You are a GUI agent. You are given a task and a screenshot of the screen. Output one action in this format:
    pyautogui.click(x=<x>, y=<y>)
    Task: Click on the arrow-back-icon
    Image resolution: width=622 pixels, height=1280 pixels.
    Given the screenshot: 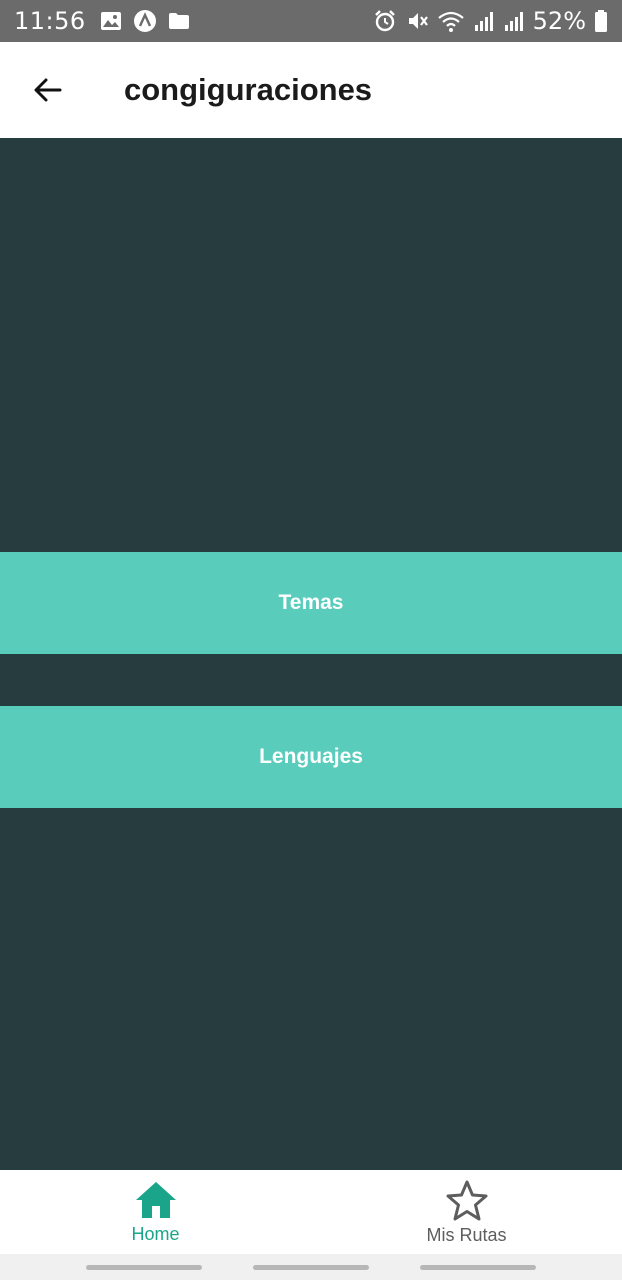 What is the action you would take?
    pyautogui.click(x=48, y=90)
    